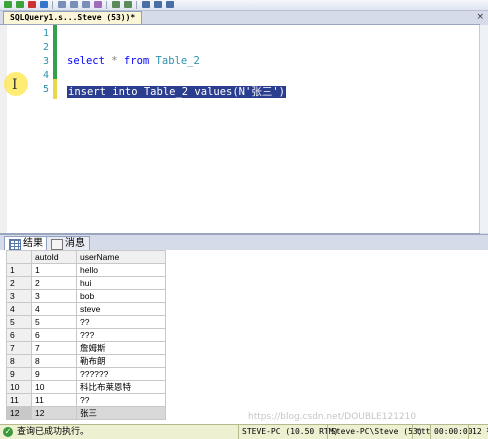  Describe the element at coordinates (244, 242) in the screenshot. I see `results-tab-strip: 结果 消息` at that location.